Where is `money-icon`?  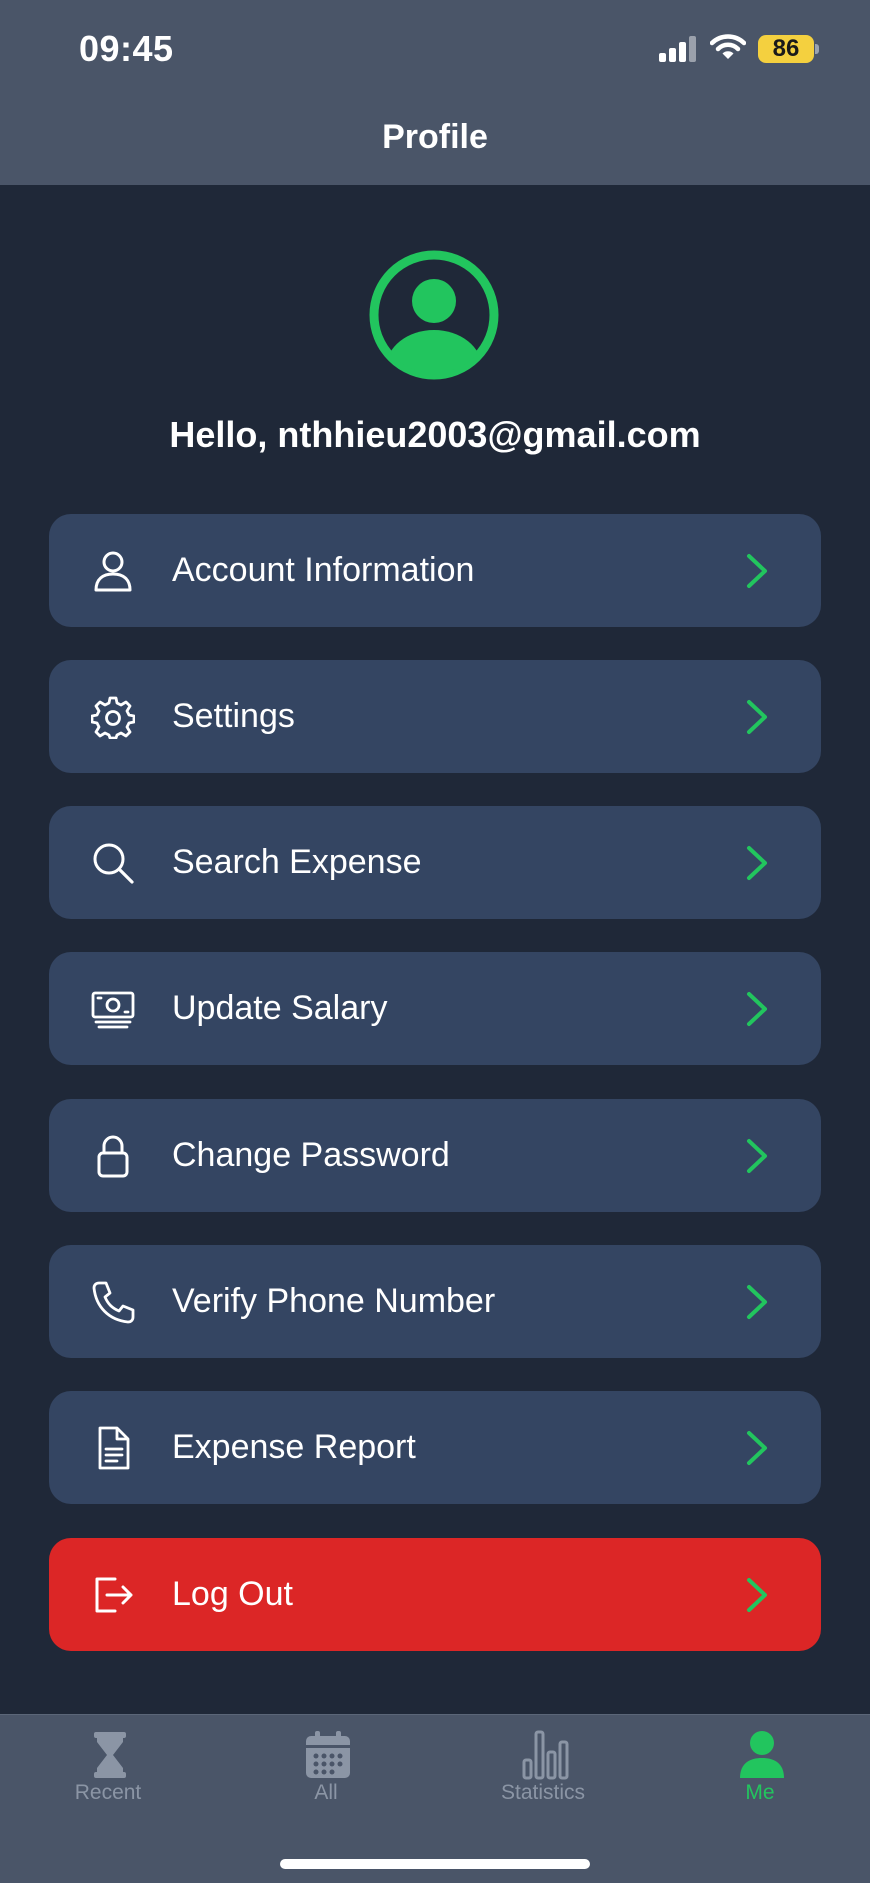
money-icon is located at coordinates (113, 1010).